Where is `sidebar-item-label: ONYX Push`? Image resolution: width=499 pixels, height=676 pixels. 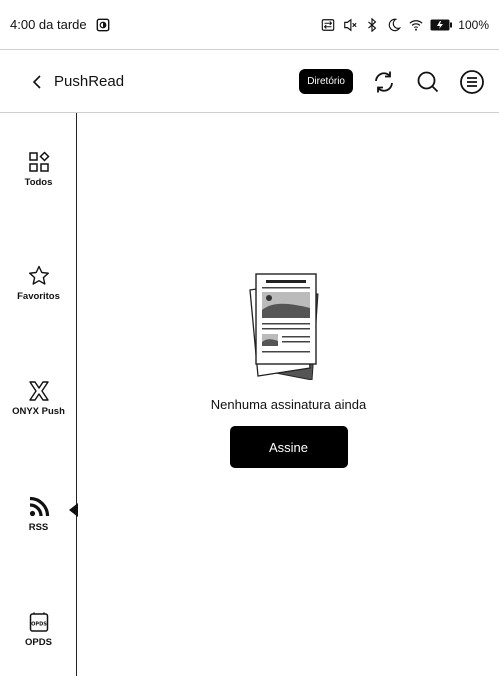
sidebar-item-label: ONYX Push is located at coordinates (38, 411).